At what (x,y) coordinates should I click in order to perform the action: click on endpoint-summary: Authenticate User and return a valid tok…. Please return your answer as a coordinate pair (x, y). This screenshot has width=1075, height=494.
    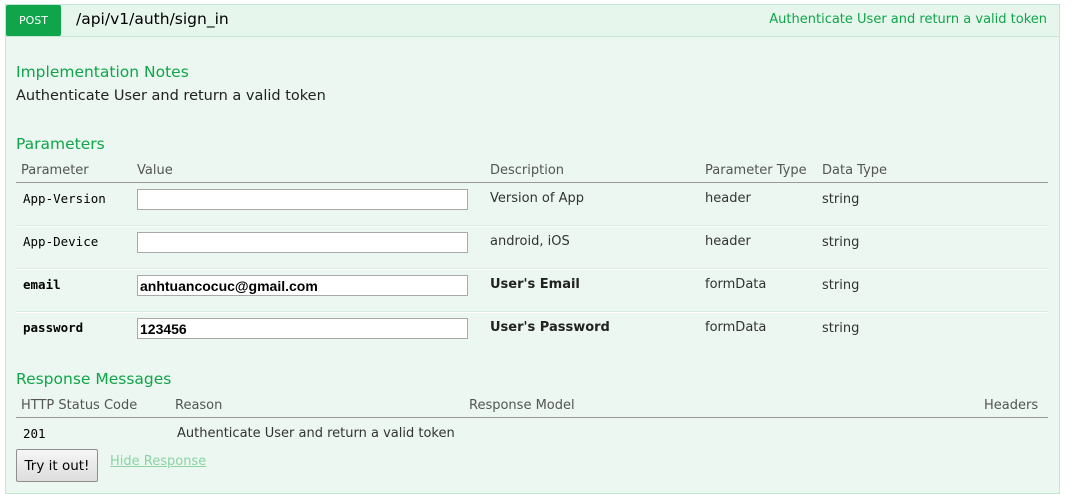
    Looking at the image, I should click on (908, 19).